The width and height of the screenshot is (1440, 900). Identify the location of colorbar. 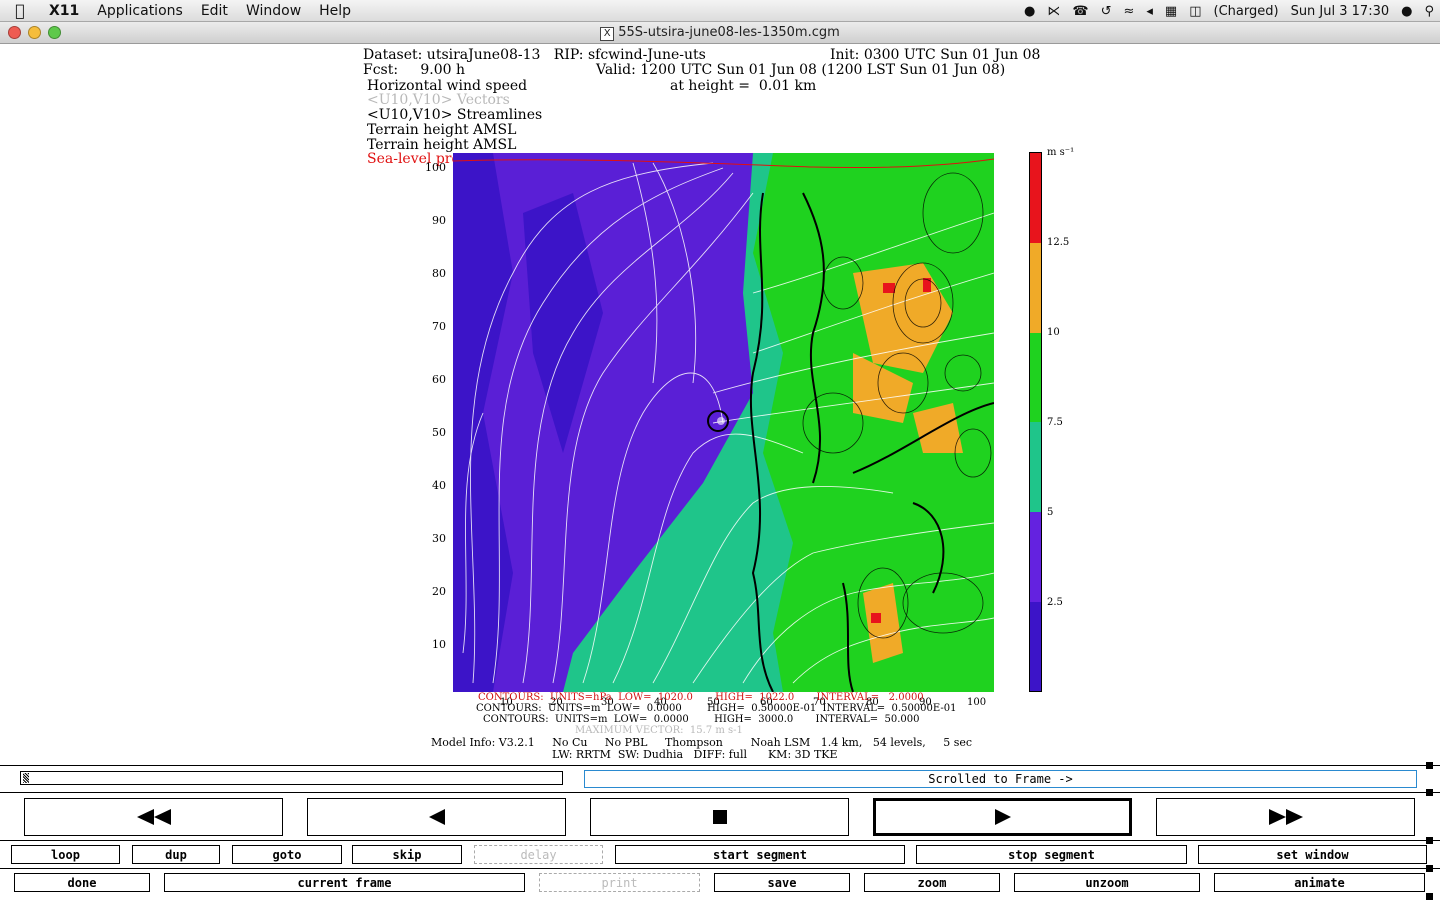
(1035, 422).